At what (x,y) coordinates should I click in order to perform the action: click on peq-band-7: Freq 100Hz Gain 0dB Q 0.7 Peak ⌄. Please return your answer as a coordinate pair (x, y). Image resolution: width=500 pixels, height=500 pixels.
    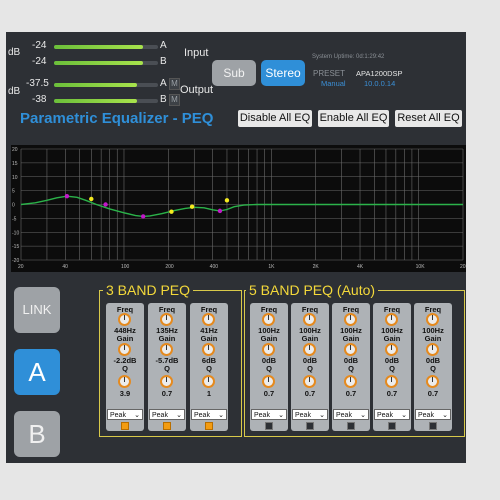
    Looking at the image, I should click on (392, 367).